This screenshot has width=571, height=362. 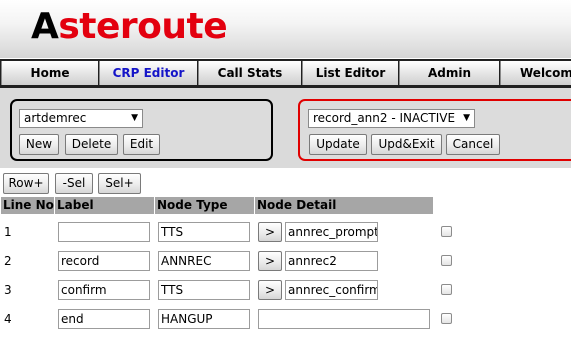 What do you see at coordinates (8, 261) in the screenshot?
I see `line-number: 2` at bounding box center [8, 261].